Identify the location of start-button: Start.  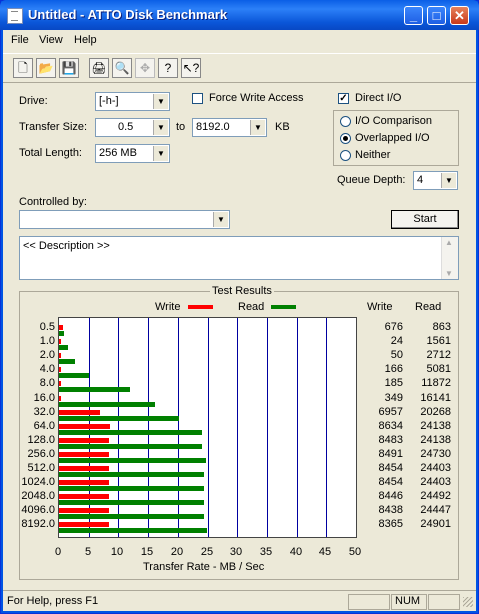
(425, 219).